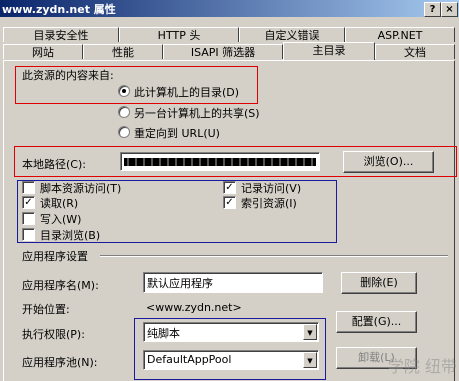 The width and height of the screenshot is (459, 381). Describe the element at coordinates (400, 34) in the screenshot. I see `tab-asp-net: ASP.NET` at that location.